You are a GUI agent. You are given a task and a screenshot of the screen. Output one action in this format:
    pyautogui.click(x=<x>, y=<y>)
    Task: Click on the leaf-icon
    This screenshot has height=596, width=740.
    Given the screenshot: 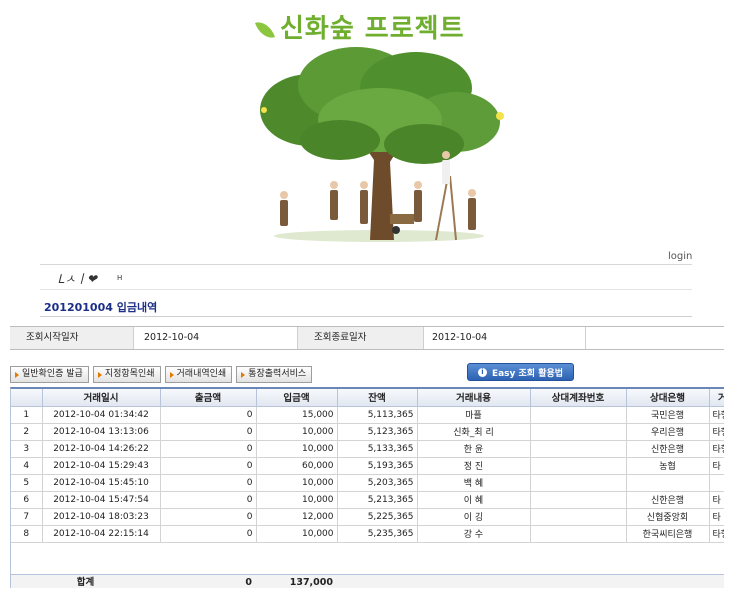 What is the action you would take?
    pyautogui.click(x=265, y=29)
    